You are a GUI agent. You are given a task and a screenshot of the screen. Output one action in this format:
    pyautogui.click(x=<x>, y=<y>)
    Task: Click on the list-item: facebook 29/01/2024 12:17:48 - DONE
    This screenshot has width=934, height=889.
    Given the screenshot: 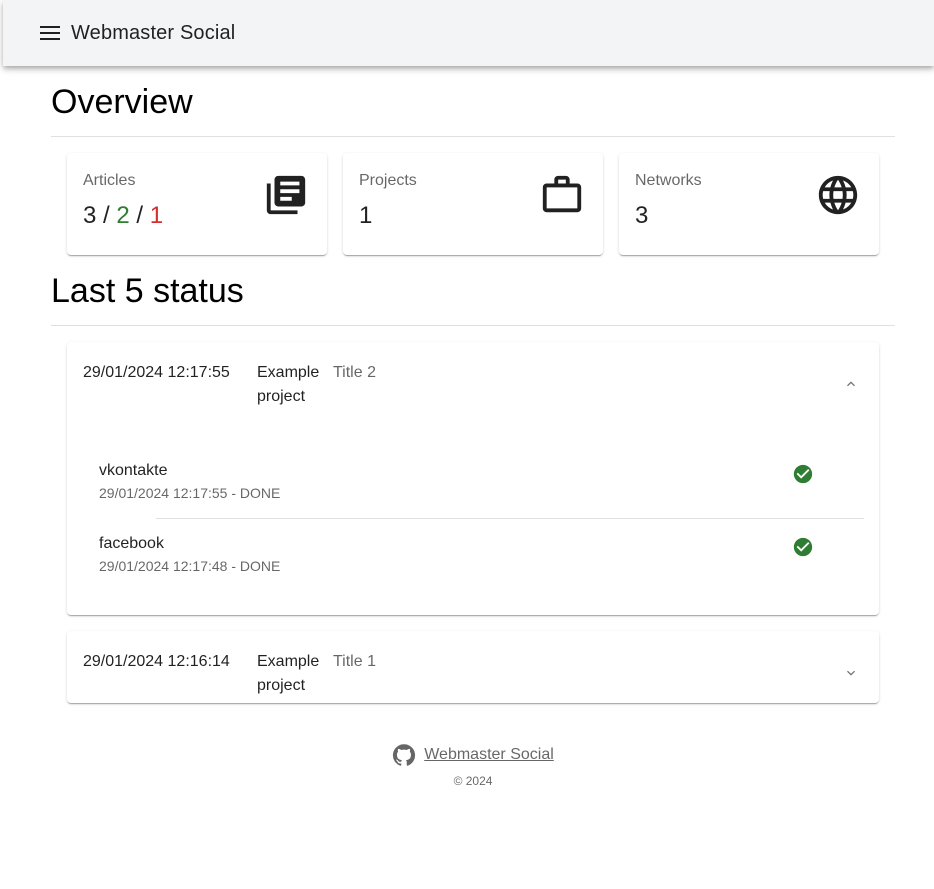 What is the action you would take?
    pyautogui.click(x=479, y=554)
    